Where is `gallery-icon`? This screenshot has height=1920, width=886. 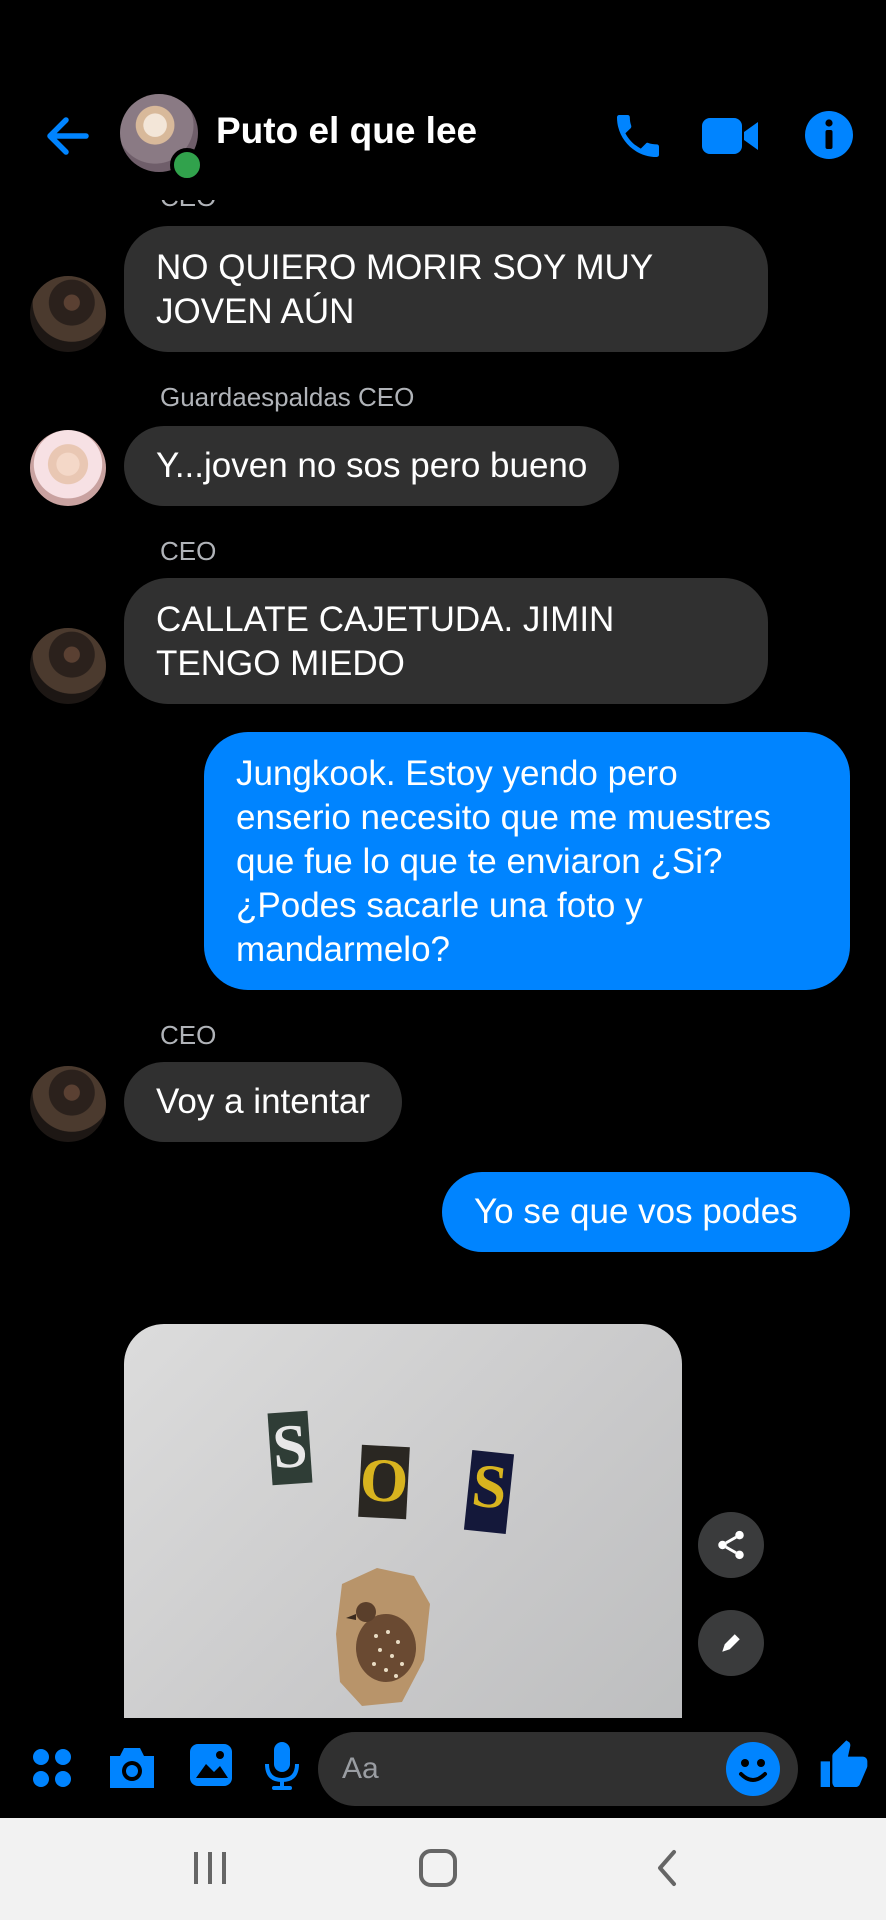 gallery-icon is located at coordinates (211, 1765).